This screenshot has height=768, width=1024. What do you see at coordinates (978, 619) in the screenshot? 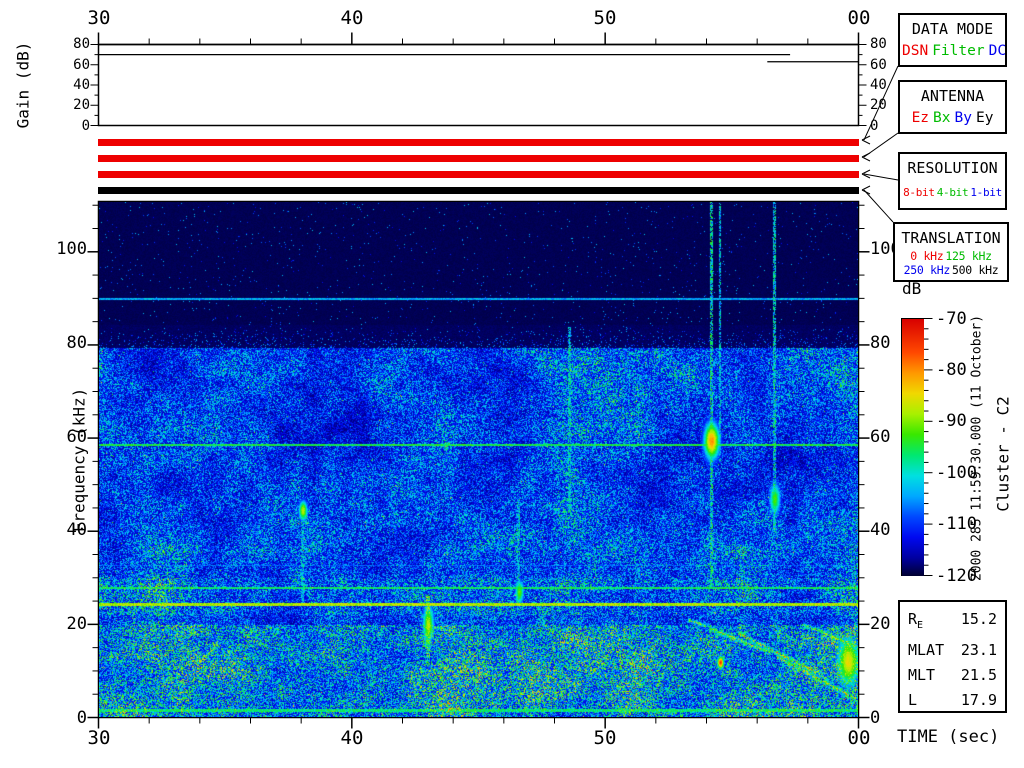
I see `ephemeris-value: 15.2` at bounding box center [978, 619].